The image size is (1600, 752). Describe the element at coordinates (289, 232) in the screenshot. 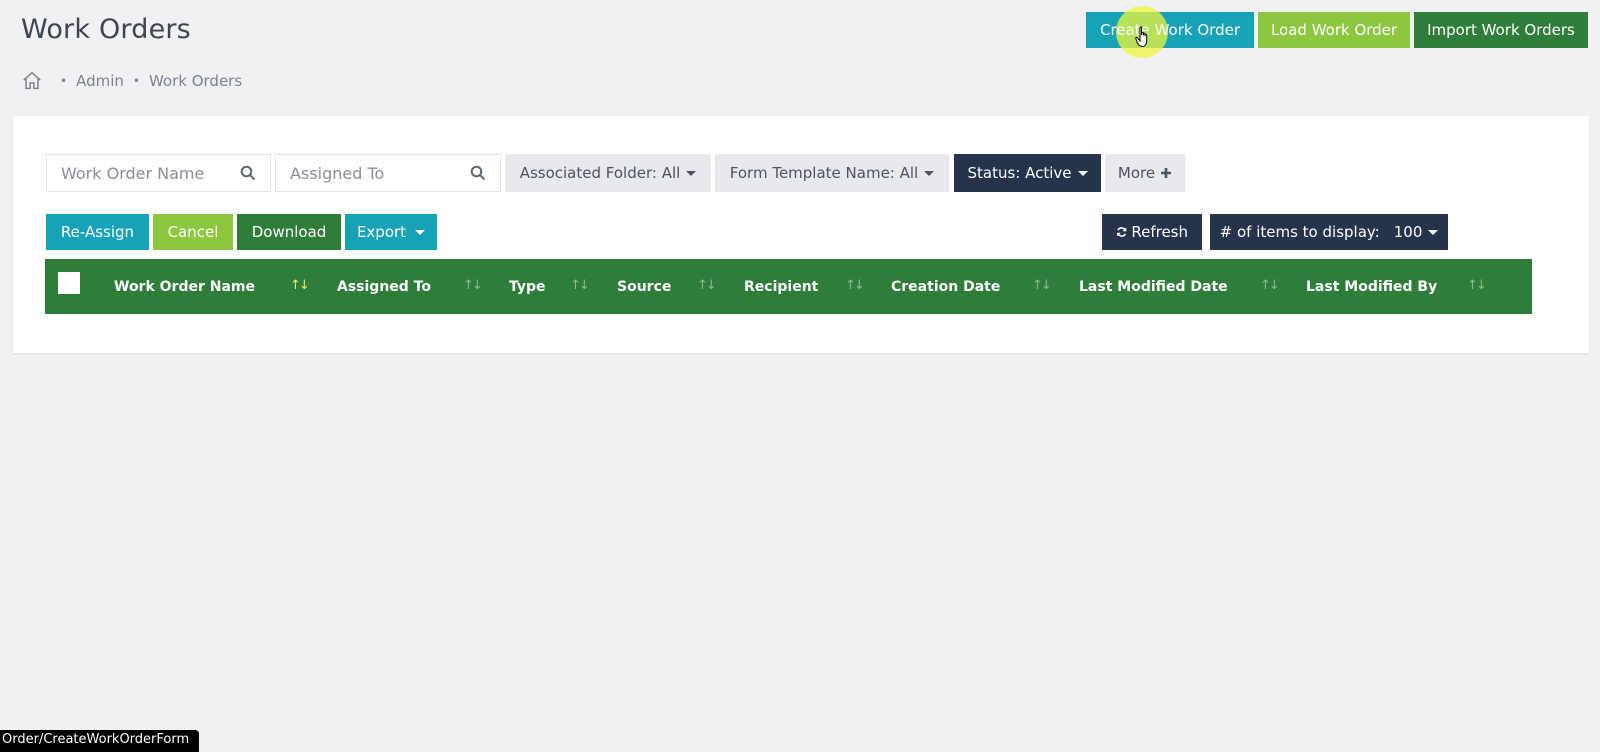

I see `download-button: Download` at that location.